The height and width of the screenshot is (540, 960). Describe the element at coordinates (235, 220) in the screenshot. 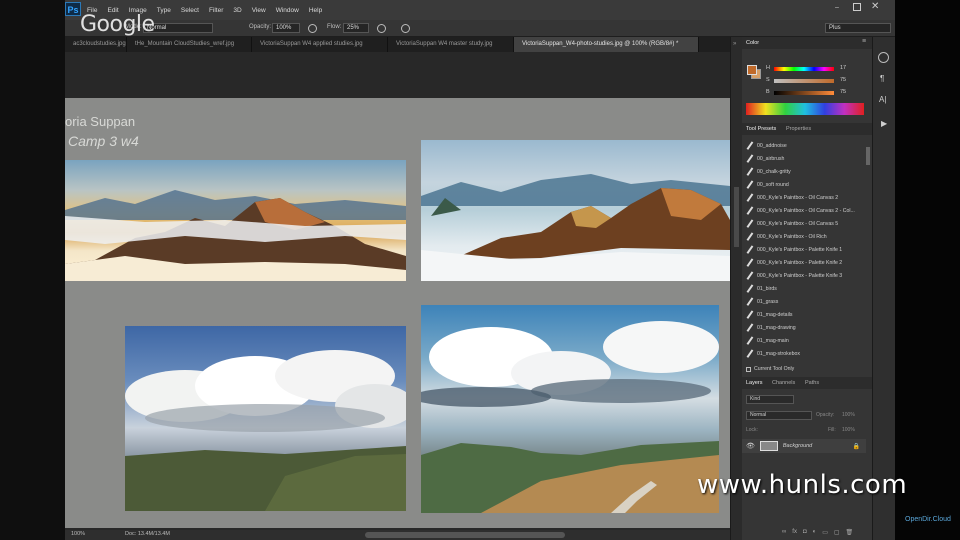

I see `photo-mountain-sunset` at that location.